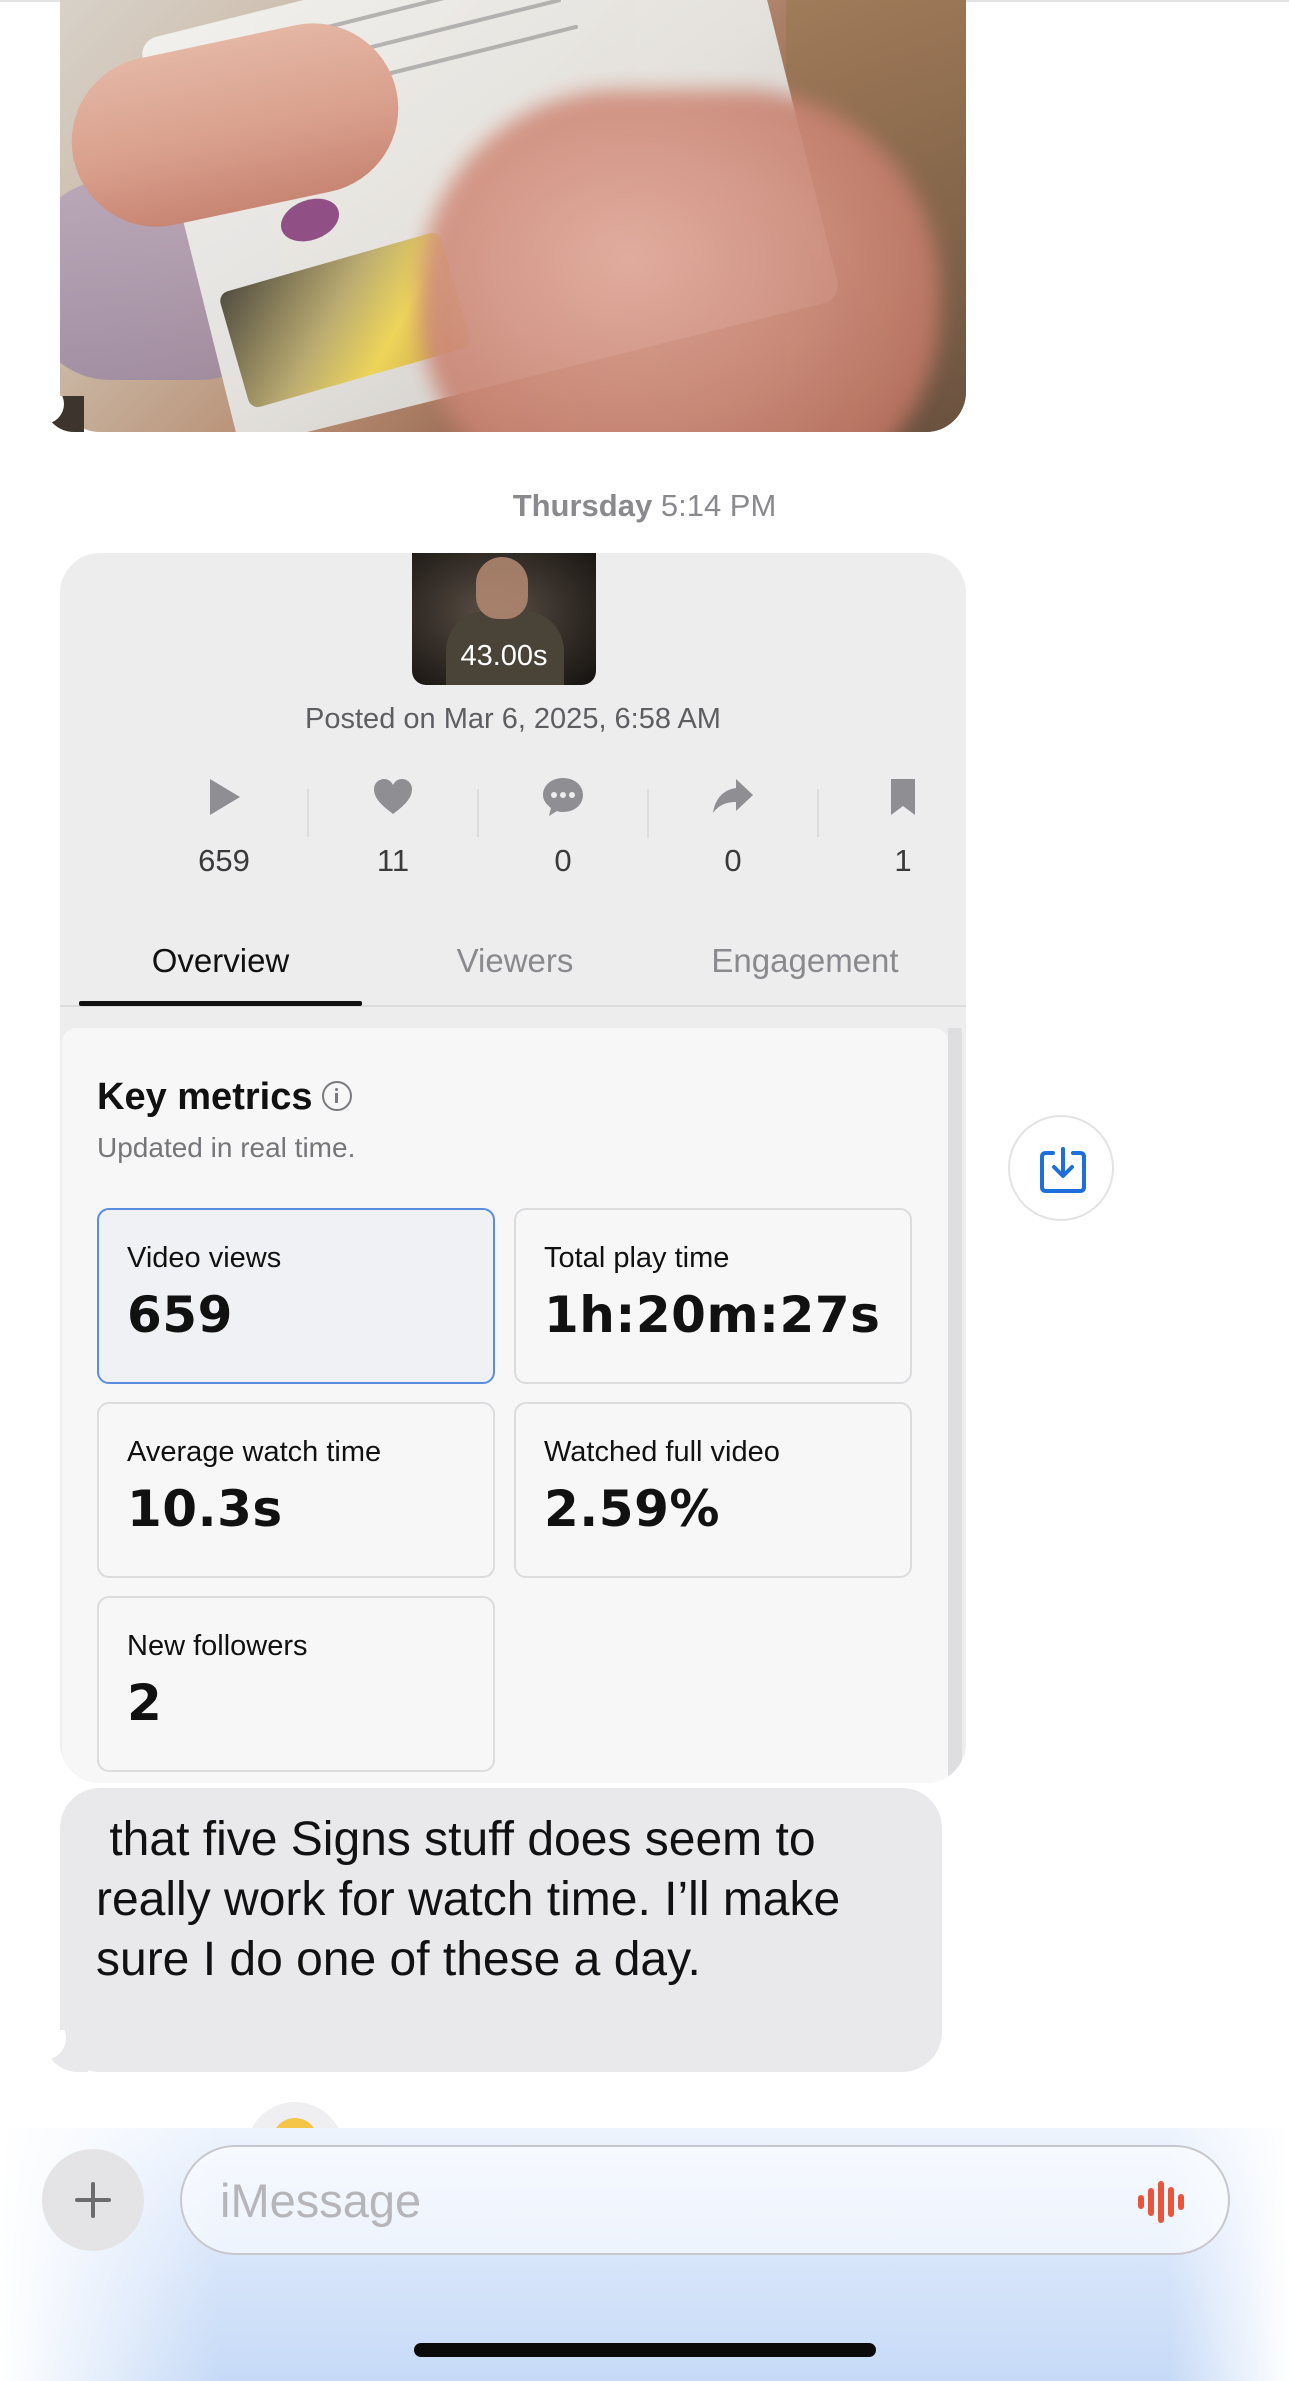  Describe the element at coordinates (903, 797) in the screenshot. I see `bookmark-icon` at that location.